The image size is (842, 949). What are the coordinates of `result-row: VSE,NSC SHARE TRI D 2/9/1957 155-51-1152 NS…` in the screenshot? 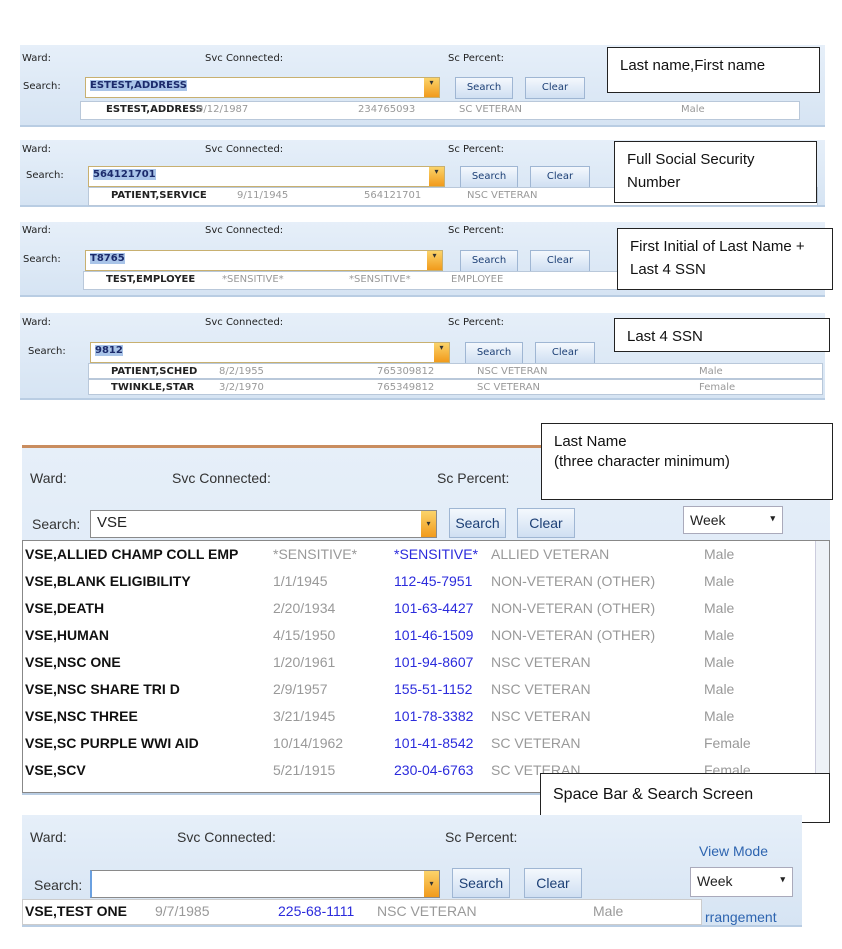 It's located at (419, 689).